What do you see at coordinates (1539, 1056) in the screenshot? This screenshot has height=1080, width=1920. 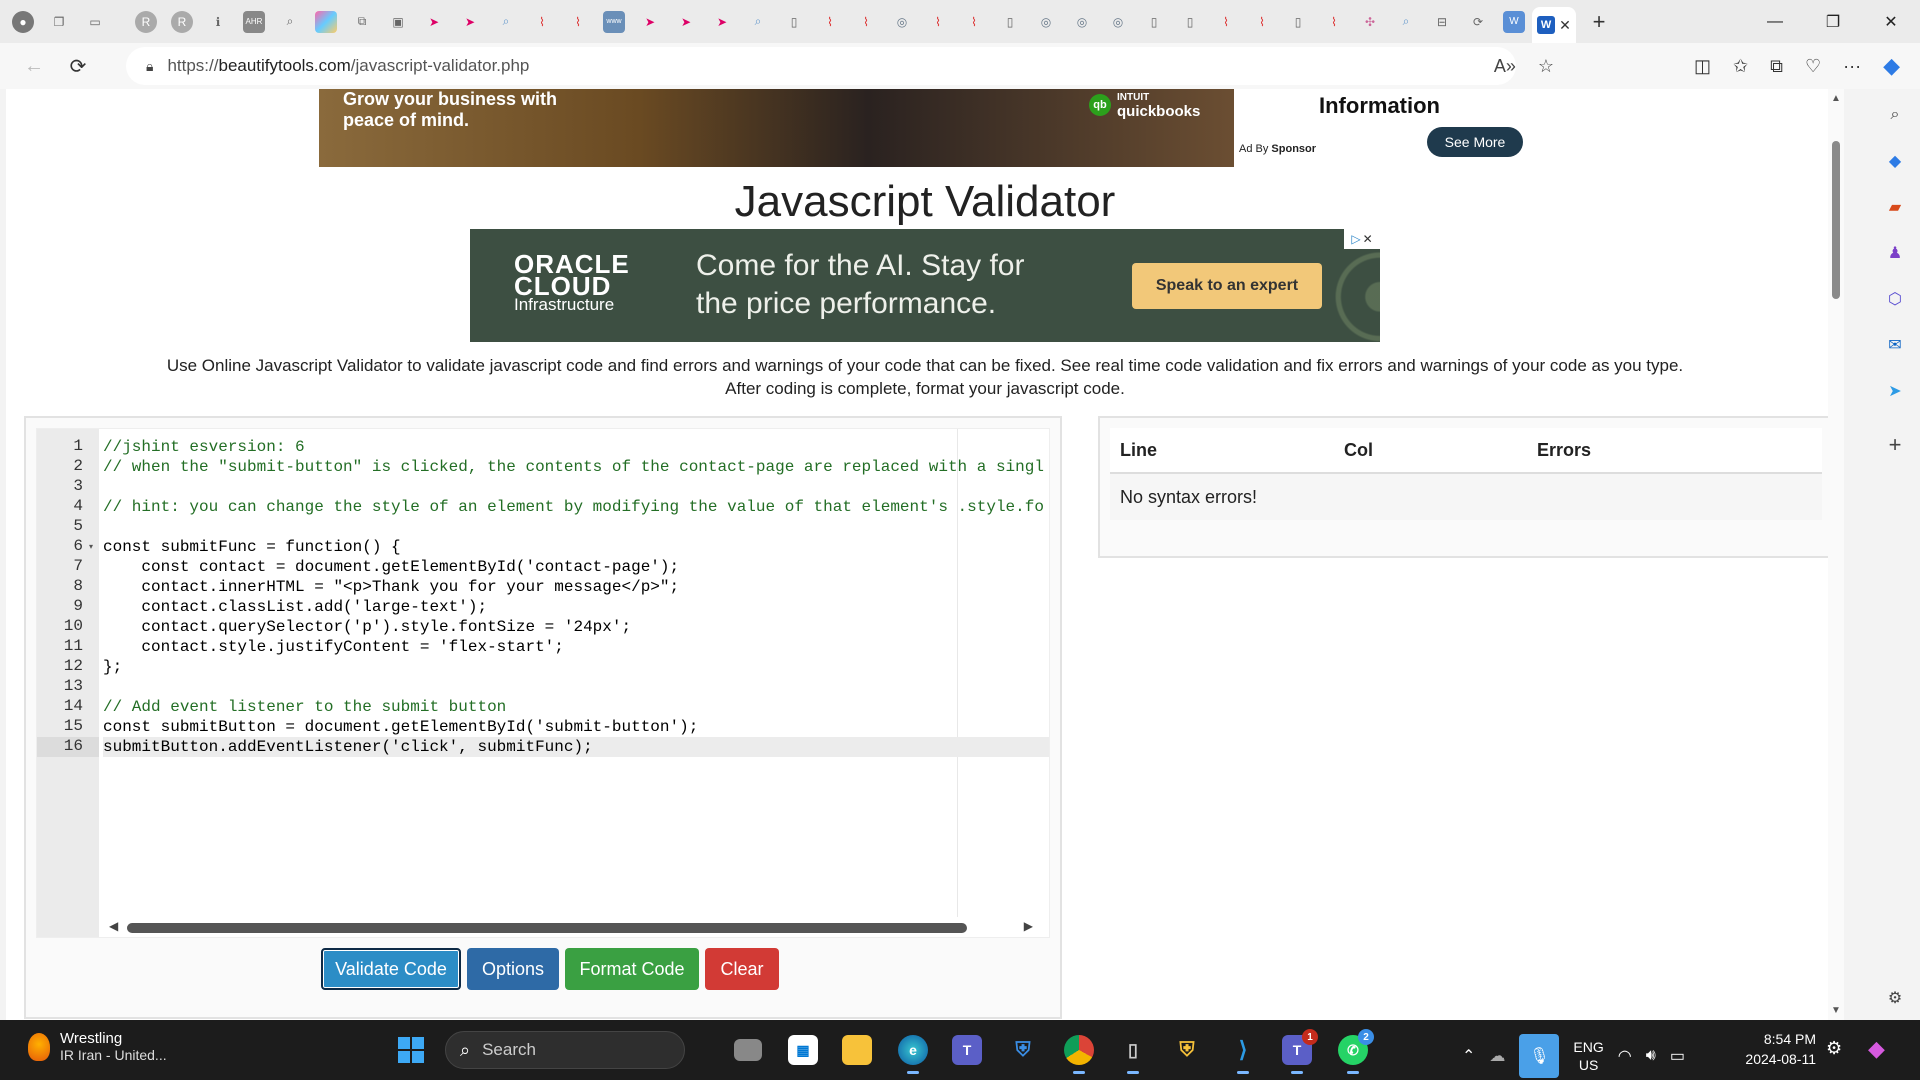 I see `microphone-icon: 🎙︎` at bounding box center [1539, 1056].